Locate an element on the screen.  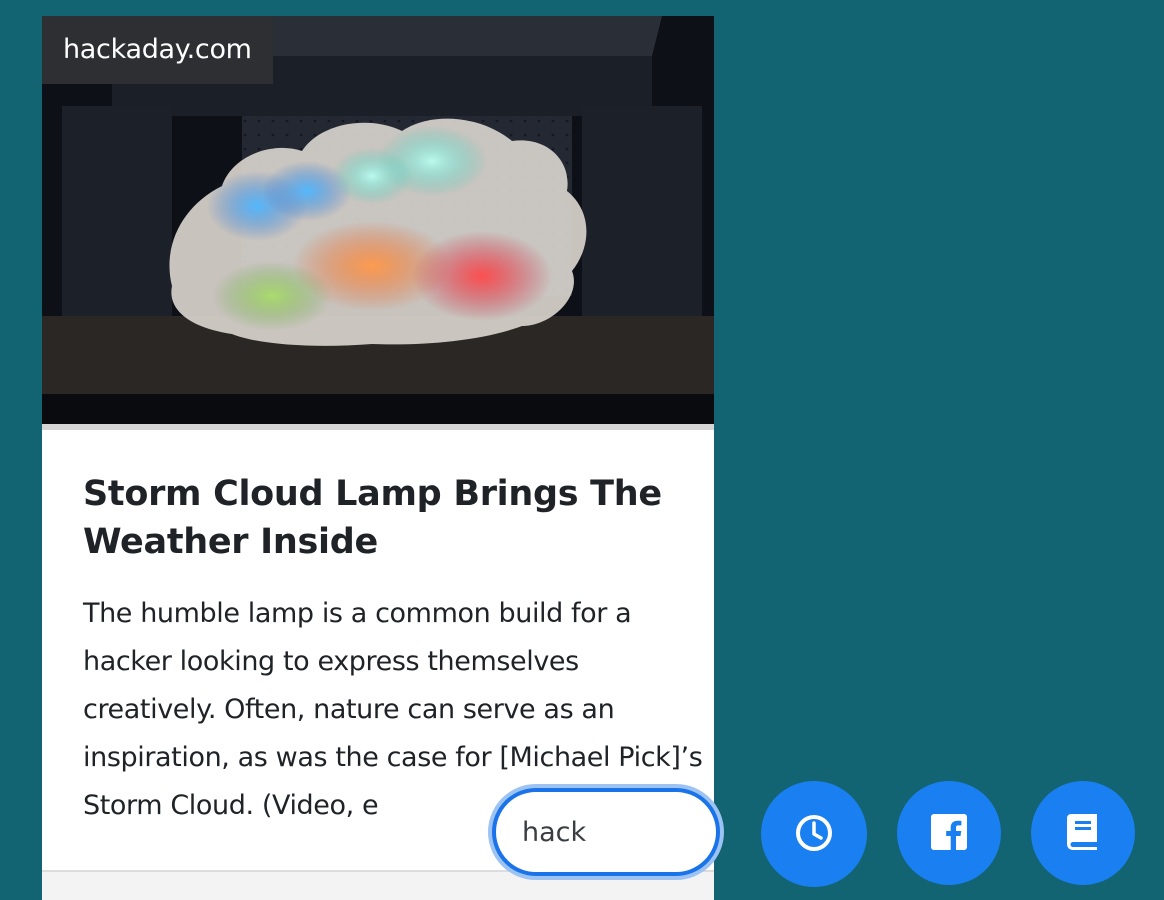
reading-list-button is located at coordinates (1083, 833).